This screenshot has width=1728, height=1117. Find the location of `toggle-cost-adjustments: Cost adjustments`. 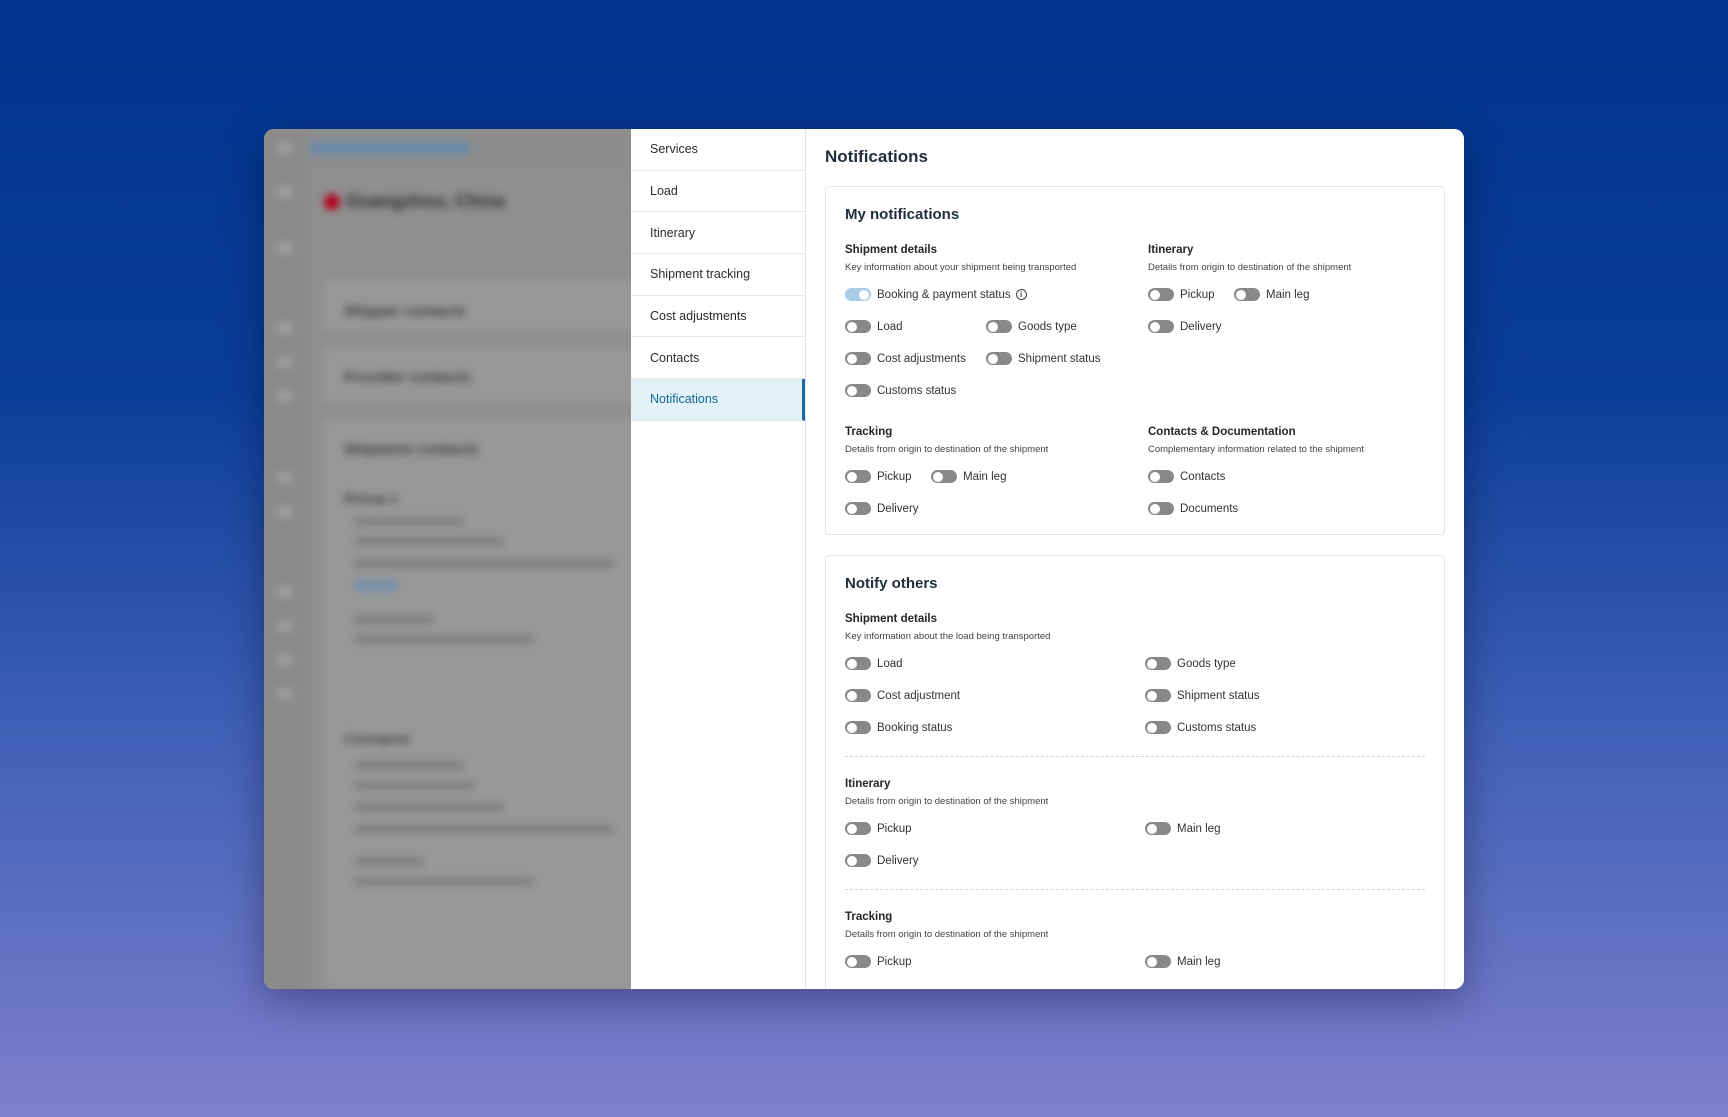

toggle-cost-adjustments: Cost adjustments is located at coordinates (905, 358).